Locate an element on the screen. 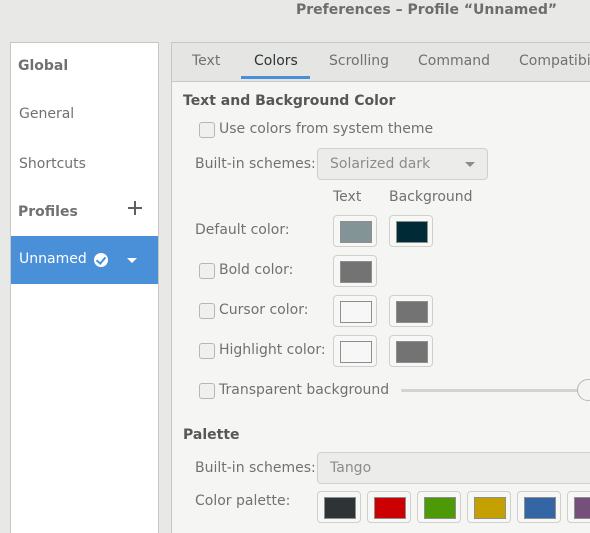  sidebar-item-shortcuts: Shortcuts is located at coordinates (84, 165).